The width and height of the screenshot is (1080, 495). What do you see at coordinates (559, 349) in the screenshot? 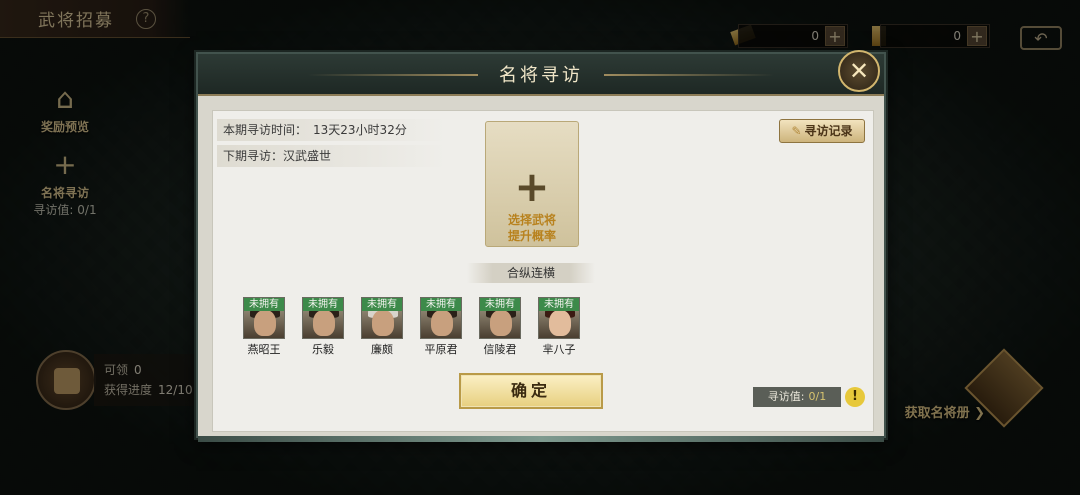
I see `hero-name: 芈八子` at bounding box center [559, 349].